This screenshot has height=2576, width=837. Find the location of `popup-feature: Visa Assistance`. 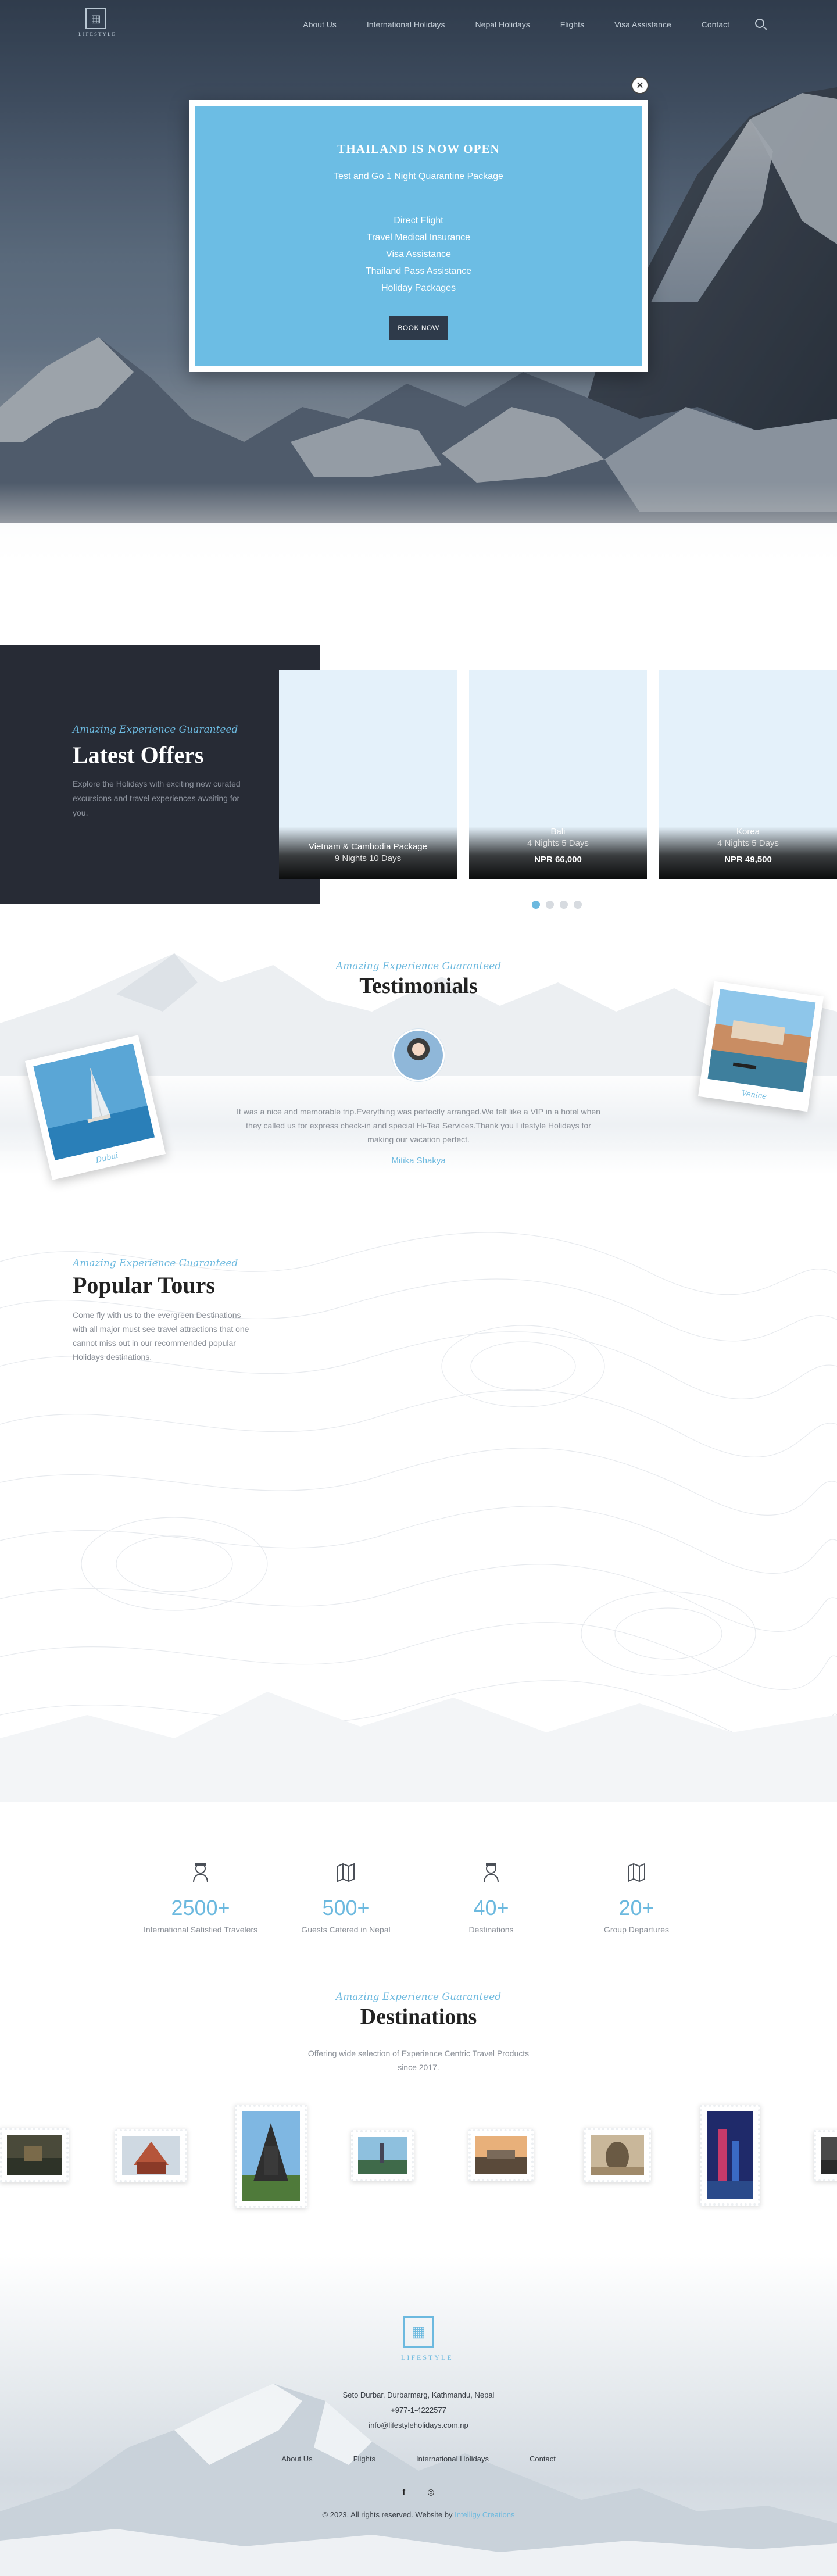

popup-feature: Visa Assistance is located at coordinates (419, 254).